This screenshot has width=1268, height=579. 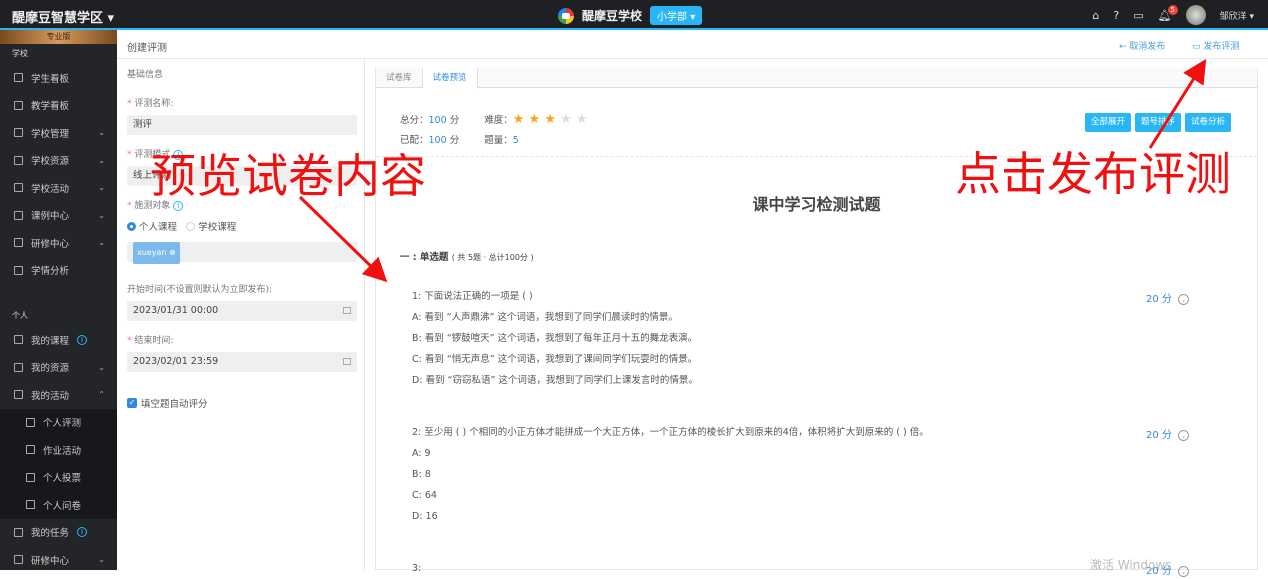 What do you see at coordinates (1131, 565) in the screenshot?
I see `windows-watermark: 激活 Windows` at bounding box center [1131, 565].